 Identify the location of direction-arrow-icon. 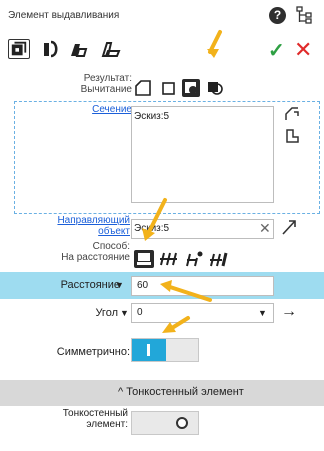
(289, 227).